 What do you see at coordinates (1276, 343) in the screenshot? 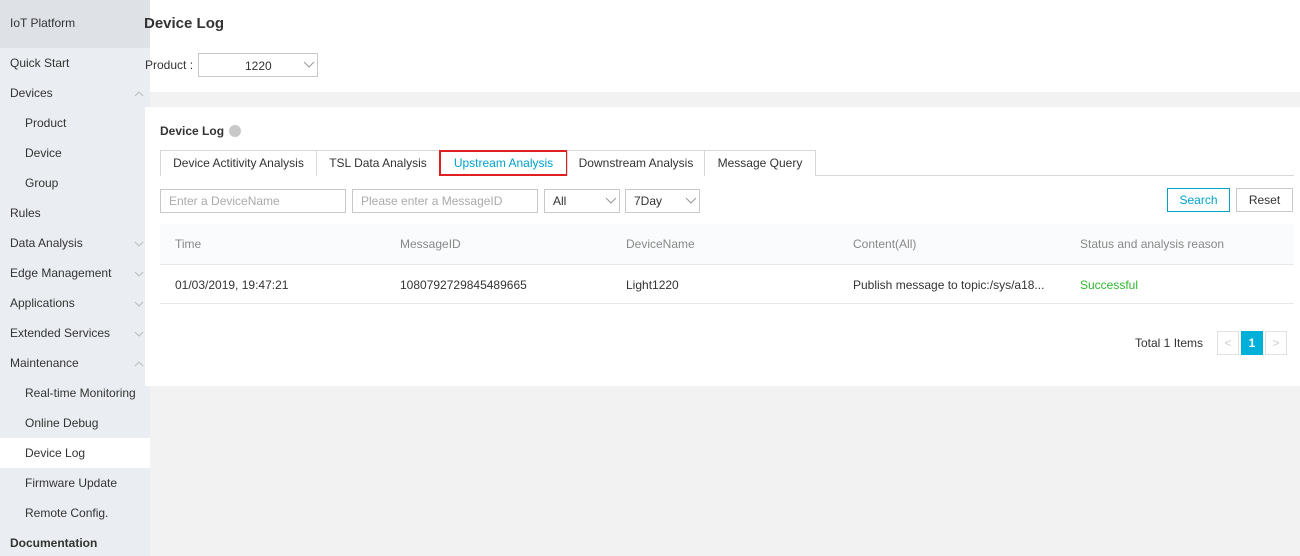
I see `next-page-button: >` at bounding box center [1276, 343].